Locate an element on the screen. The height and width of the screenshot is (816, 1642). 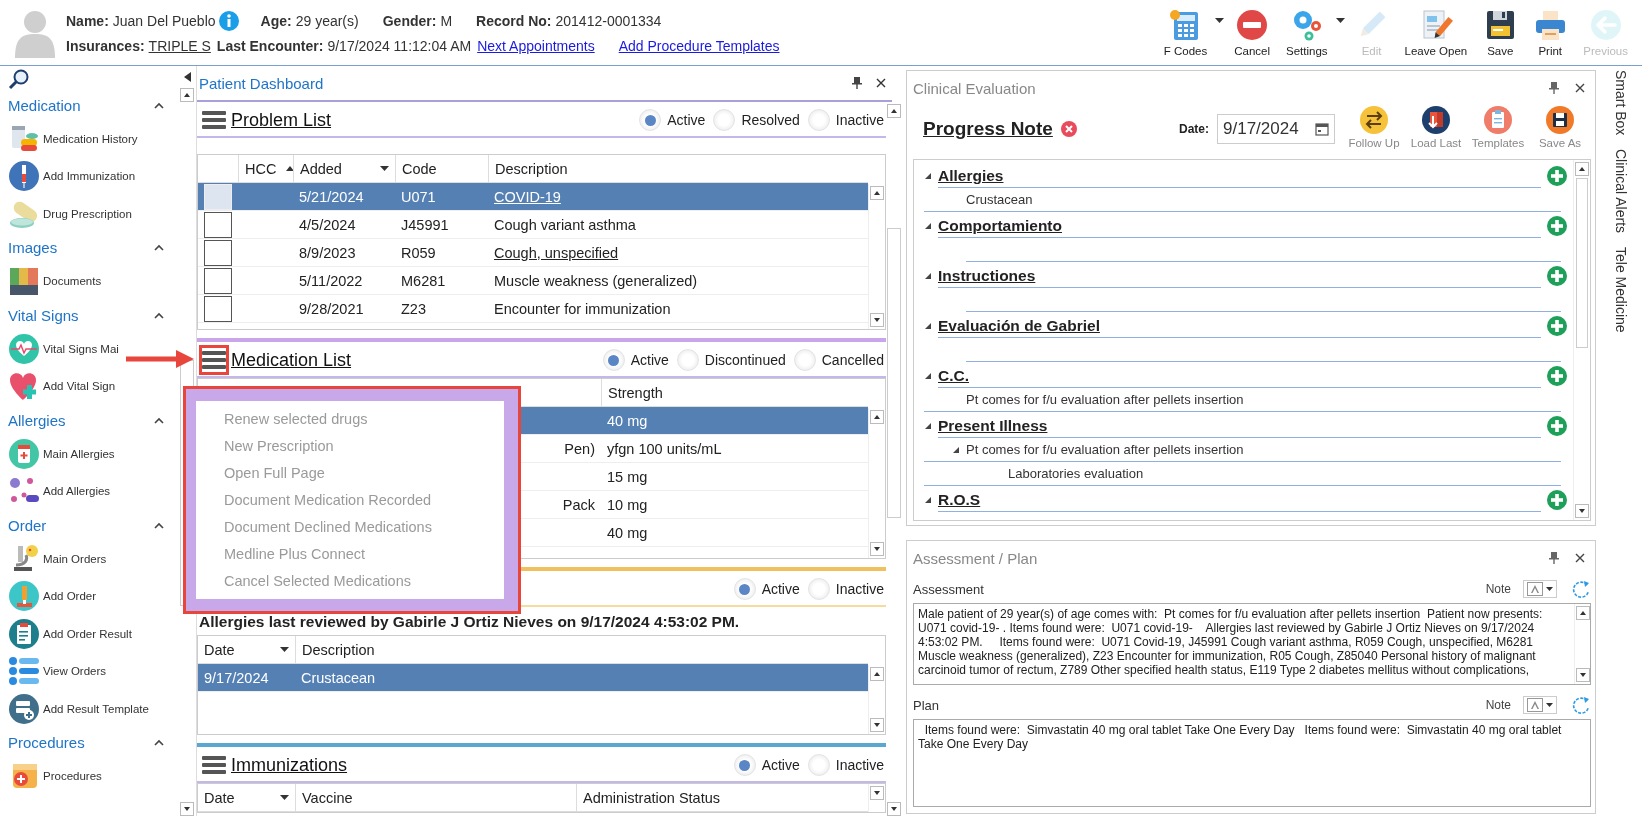
sidebar-item: Documents is located at coordinates (55, 281).